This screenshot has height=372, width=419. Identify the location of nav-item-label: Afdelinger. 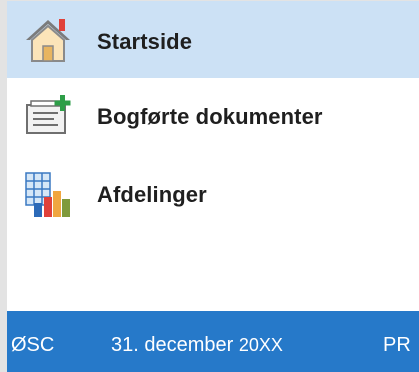
(152, 194).